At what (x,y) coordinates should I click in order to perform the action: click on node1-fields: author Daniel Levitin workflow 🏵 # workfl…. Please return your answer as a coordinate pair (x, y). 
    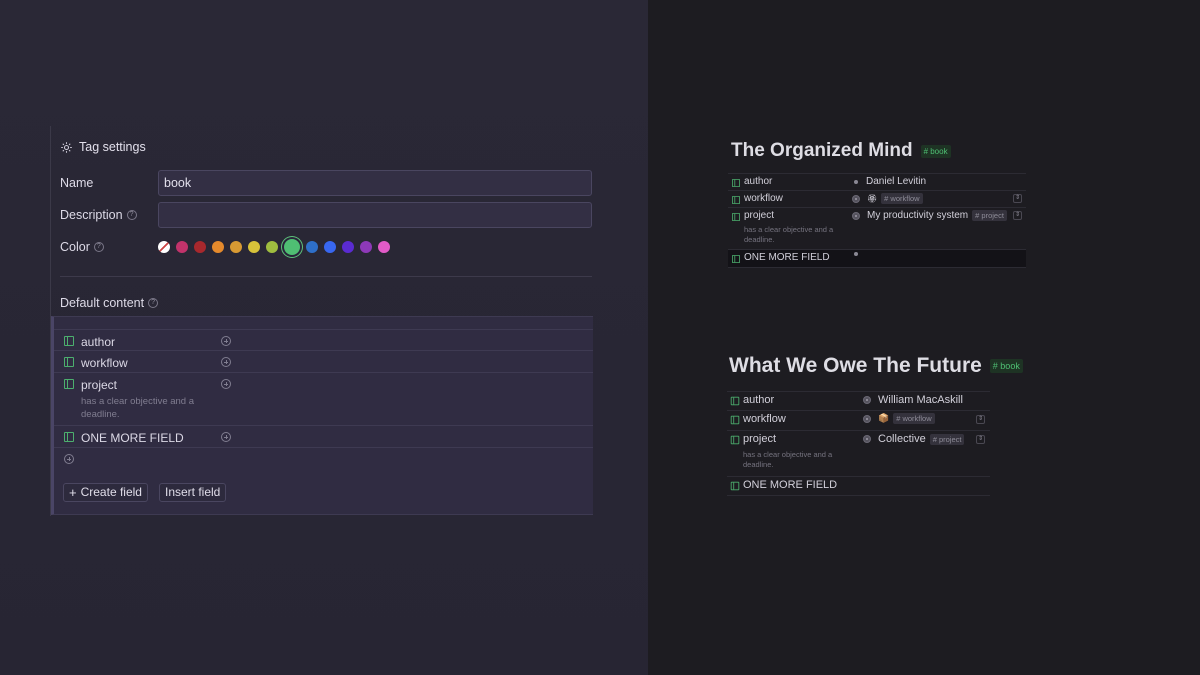
    Looking at the image, I should click on (877, 220).